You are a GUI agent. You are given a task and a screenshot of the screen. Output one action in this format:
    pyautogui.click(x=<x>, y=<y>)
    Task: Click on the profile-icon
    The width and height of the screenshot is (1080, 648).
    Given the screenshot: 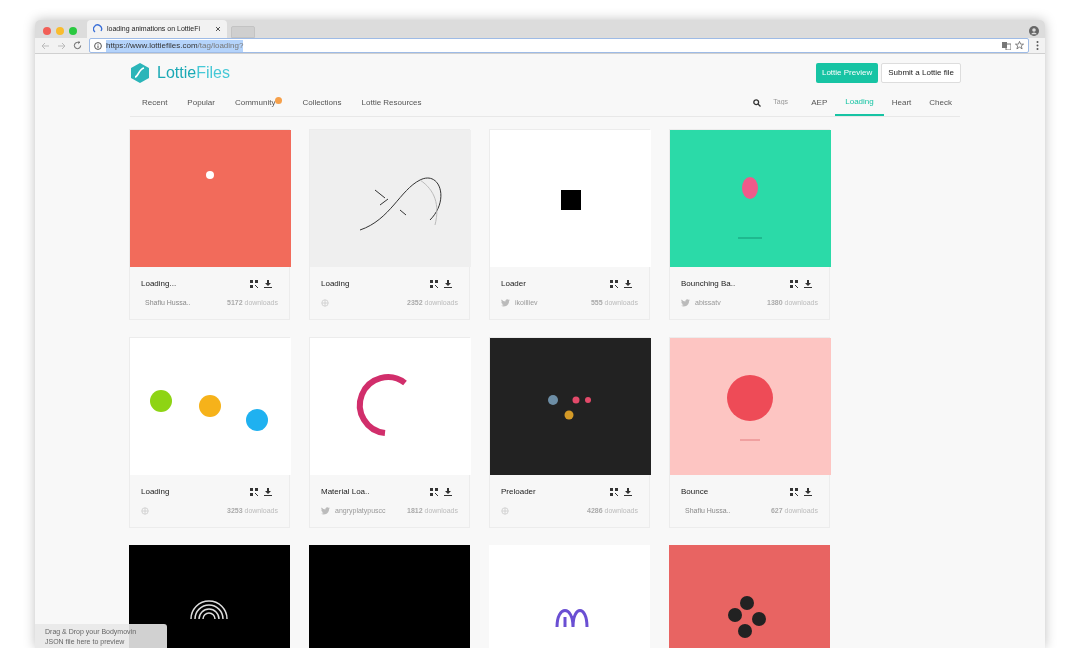 What is the action you would take?
    pyautogui.click(x=1034, y=31)
    